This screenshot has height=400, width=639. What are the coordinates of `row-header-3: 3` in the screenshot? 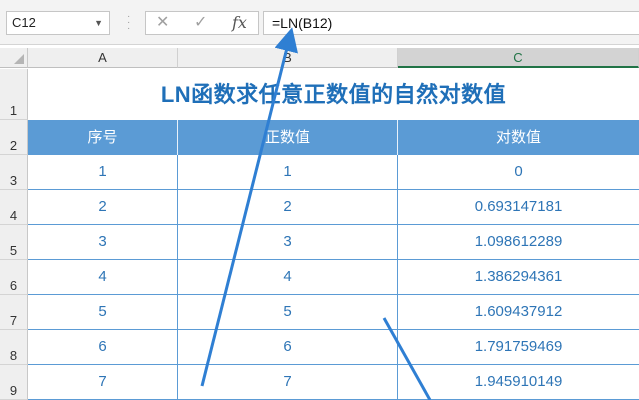 It's located at (14, 172).